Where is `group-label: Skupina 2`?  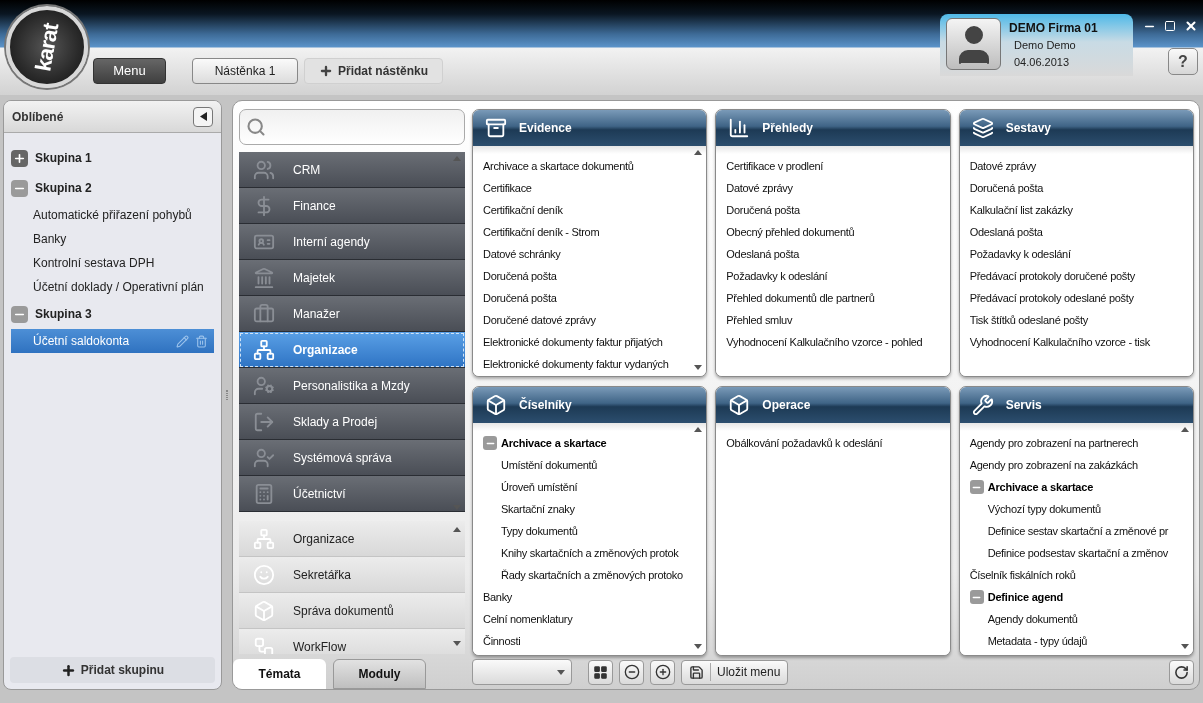 group-label: Skupina 2 is located at coordinates (63, 188).